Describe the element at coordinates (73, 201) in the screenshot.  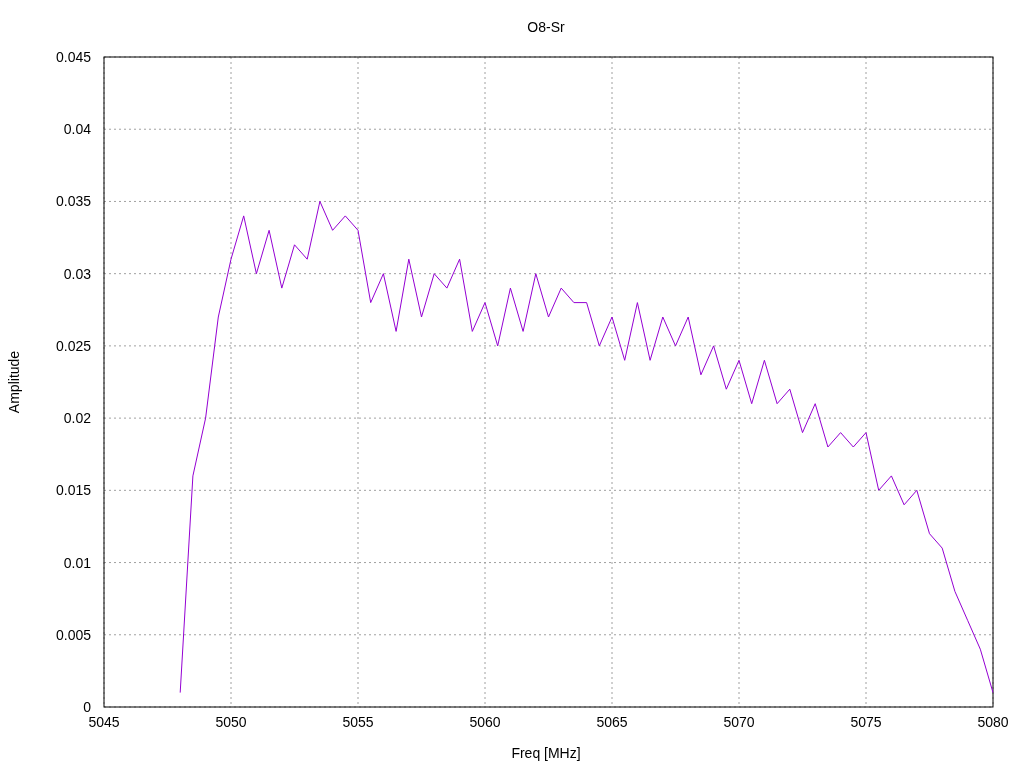
I see `y-tick-label: 0.035` at that location.